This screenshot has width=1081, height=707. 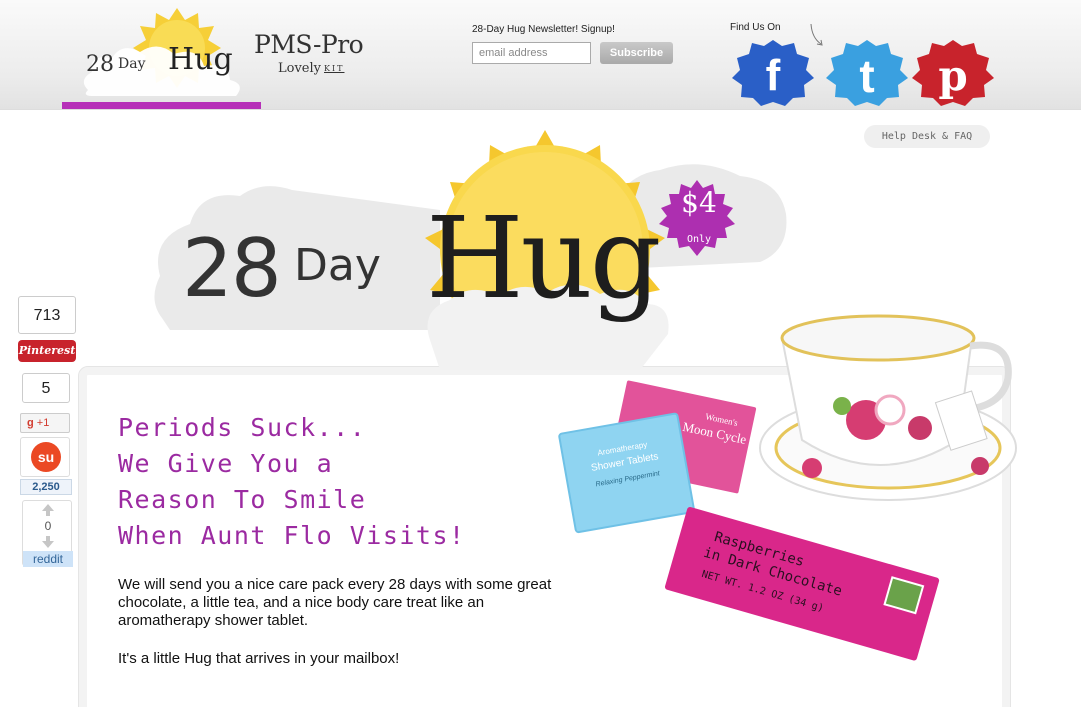 I want to click on email-field, so click(x=531, y=53).